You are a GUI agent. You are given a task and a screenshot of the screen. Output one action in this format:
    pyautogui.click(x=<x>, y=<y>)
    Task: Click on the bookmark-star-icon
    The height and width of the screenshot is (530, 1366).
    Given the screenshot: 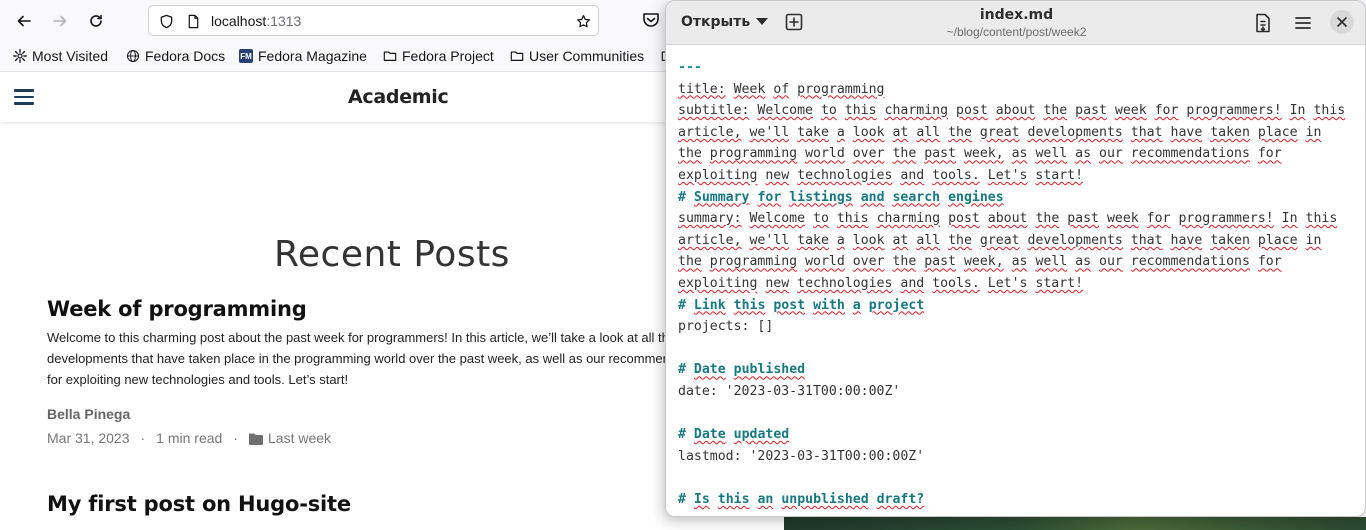 What is the action you would take?
    pyautogui.click(x=583, y=21)
    